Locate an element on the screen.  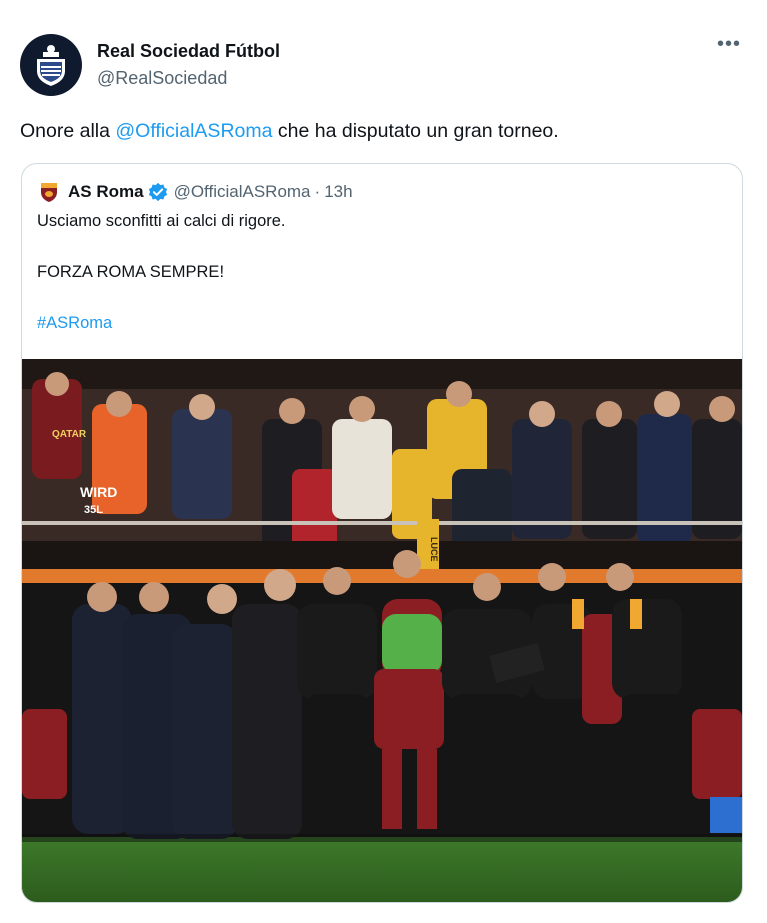
display-name: Real Sociedad Fútbol is located at coordinates (188, 51).